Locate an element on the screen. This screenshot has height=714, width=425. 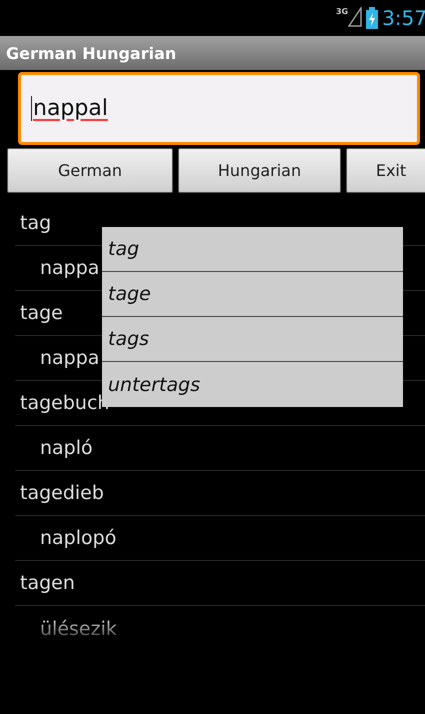
headword: tagen is located at coordinates (47, 583).